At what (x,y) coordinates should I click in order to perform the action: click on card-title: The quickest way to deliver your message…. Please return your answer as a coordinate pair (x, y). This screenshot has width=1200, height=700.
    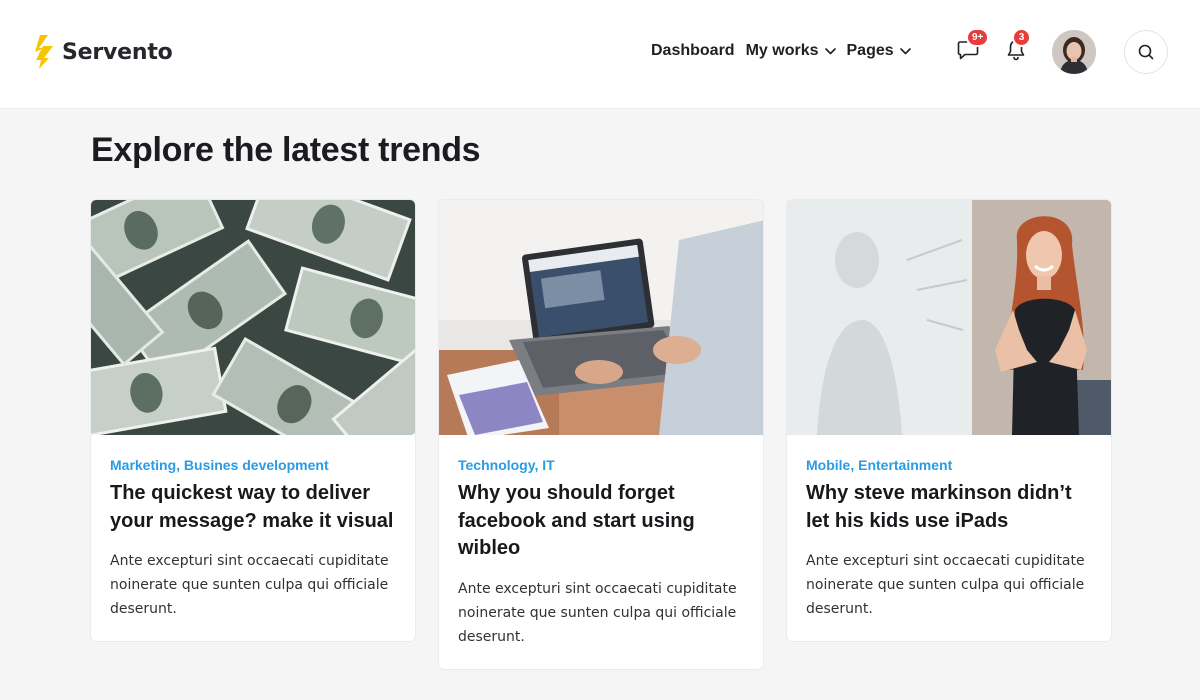
    Looking at the image, I should click on (253, 507).